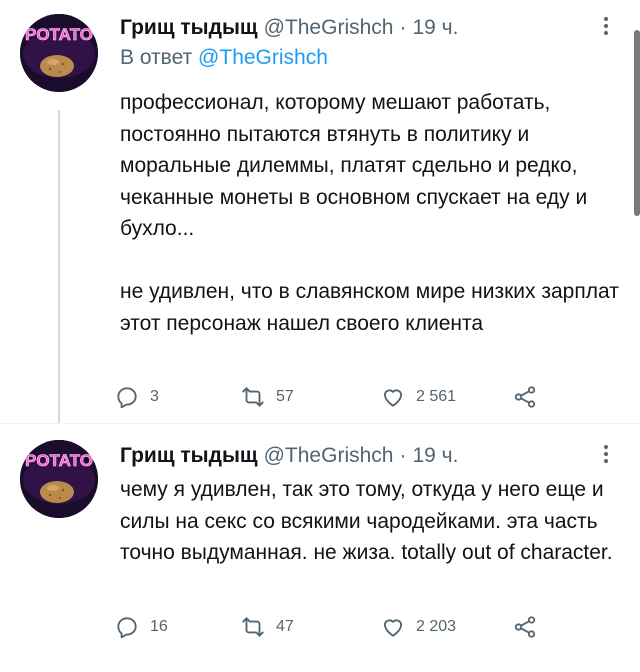  Describe the element at coordinates (285, 626) in the screenshot. I see `retweet-count: 47` at that location.